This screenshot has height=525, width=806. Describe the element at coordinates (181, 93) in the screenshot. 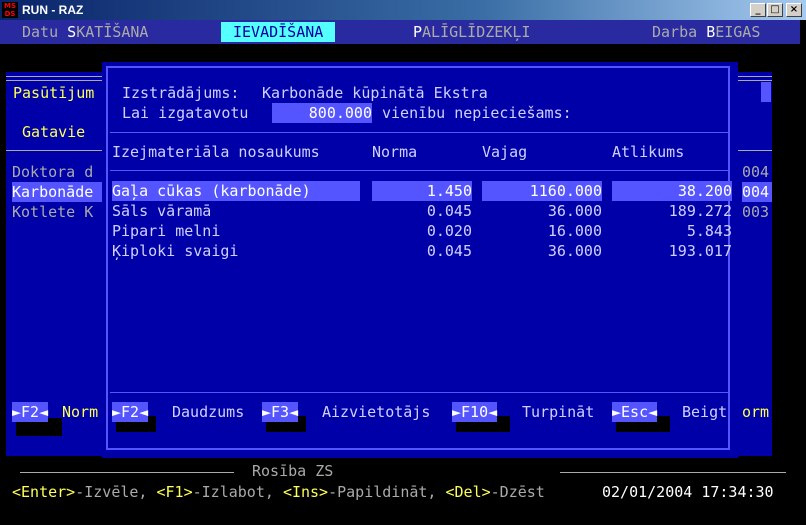

I see `product-label: Izstrādājums:` at that location.